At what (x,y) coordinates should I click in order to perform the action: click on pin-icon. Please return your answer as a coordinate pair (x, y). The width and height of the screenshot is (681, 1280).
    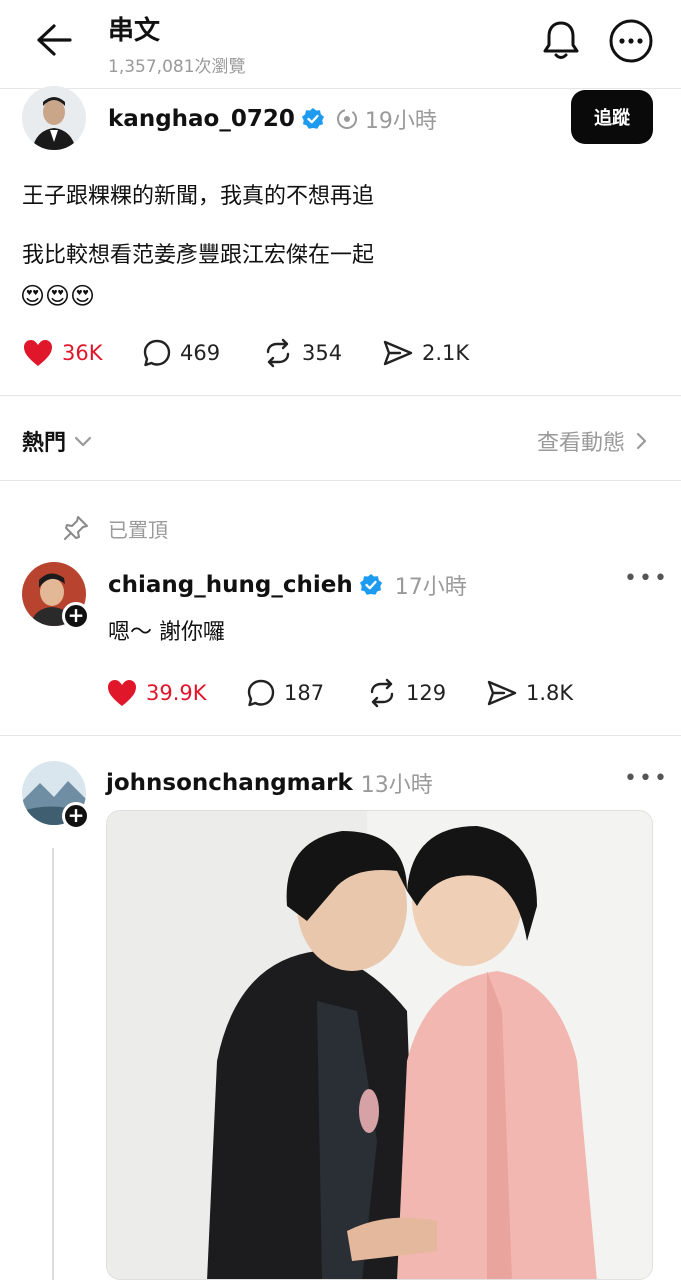
    Looking at the image, I should click on (76, 528).